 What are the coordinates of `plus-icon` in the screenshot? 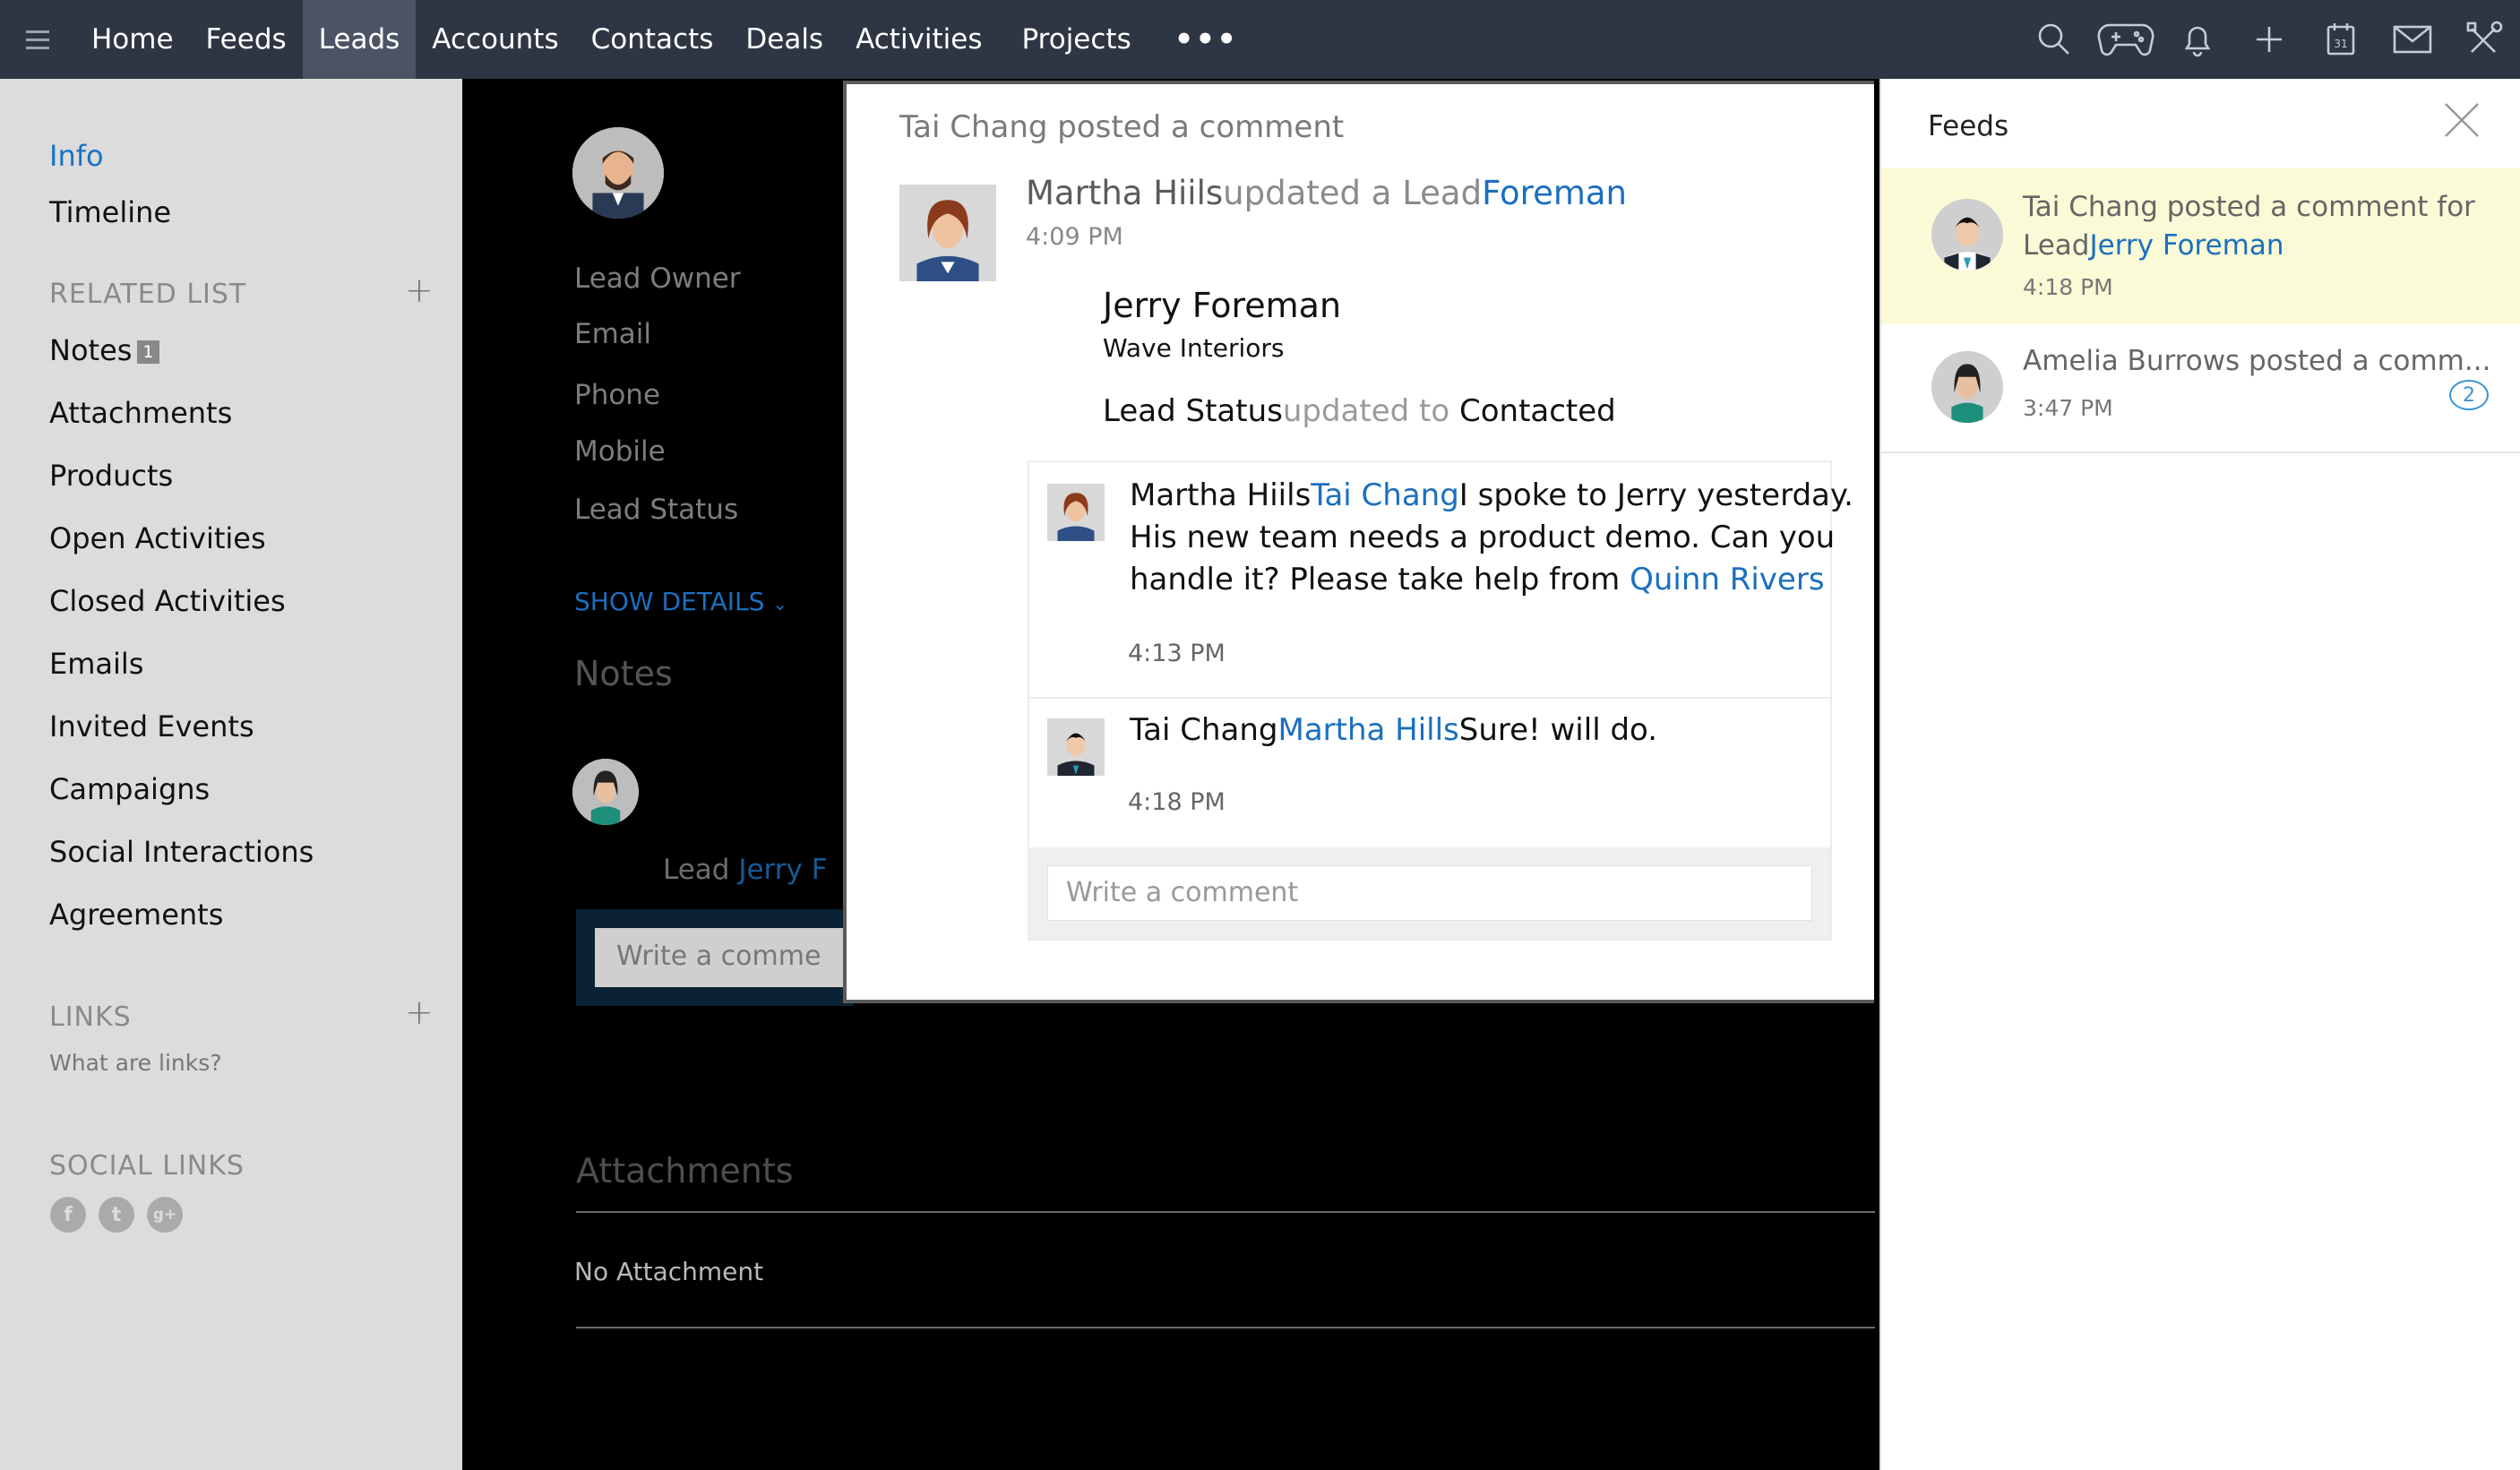 It's located at (2269, 40).